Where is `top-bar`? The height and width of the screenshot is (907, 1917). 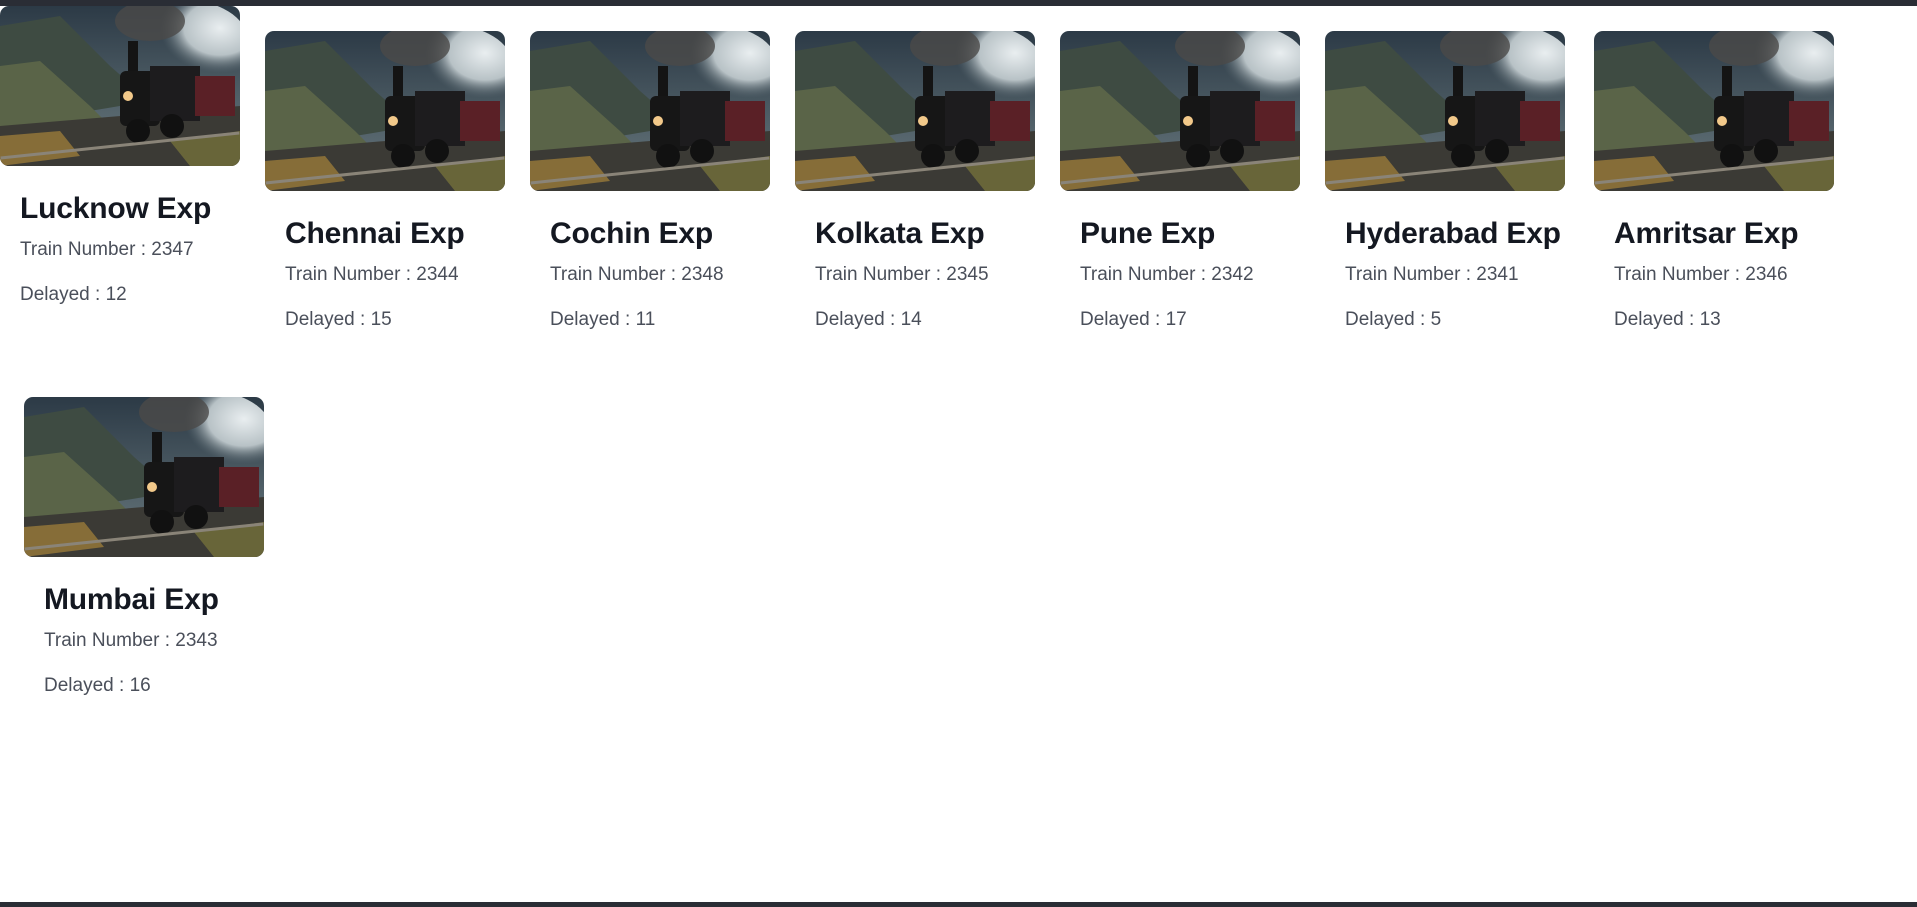
top-bar is located at coordinates (958, 3).